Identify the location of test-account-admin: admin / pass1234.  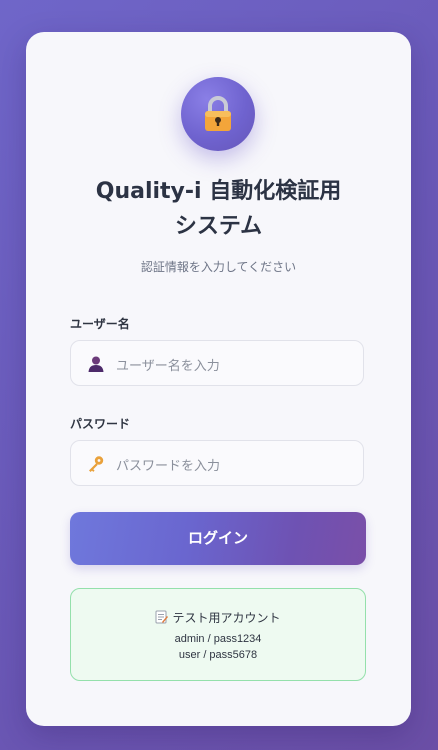
(218, 639).